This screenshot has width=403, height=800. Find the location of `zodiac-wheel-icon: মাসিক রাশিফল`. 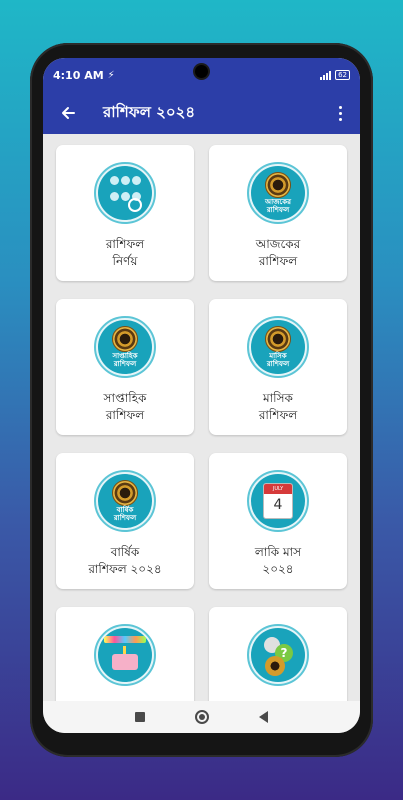

zodiac-wheel-icon: মাসিক রাশিফল is located at coordinates (278, 347).